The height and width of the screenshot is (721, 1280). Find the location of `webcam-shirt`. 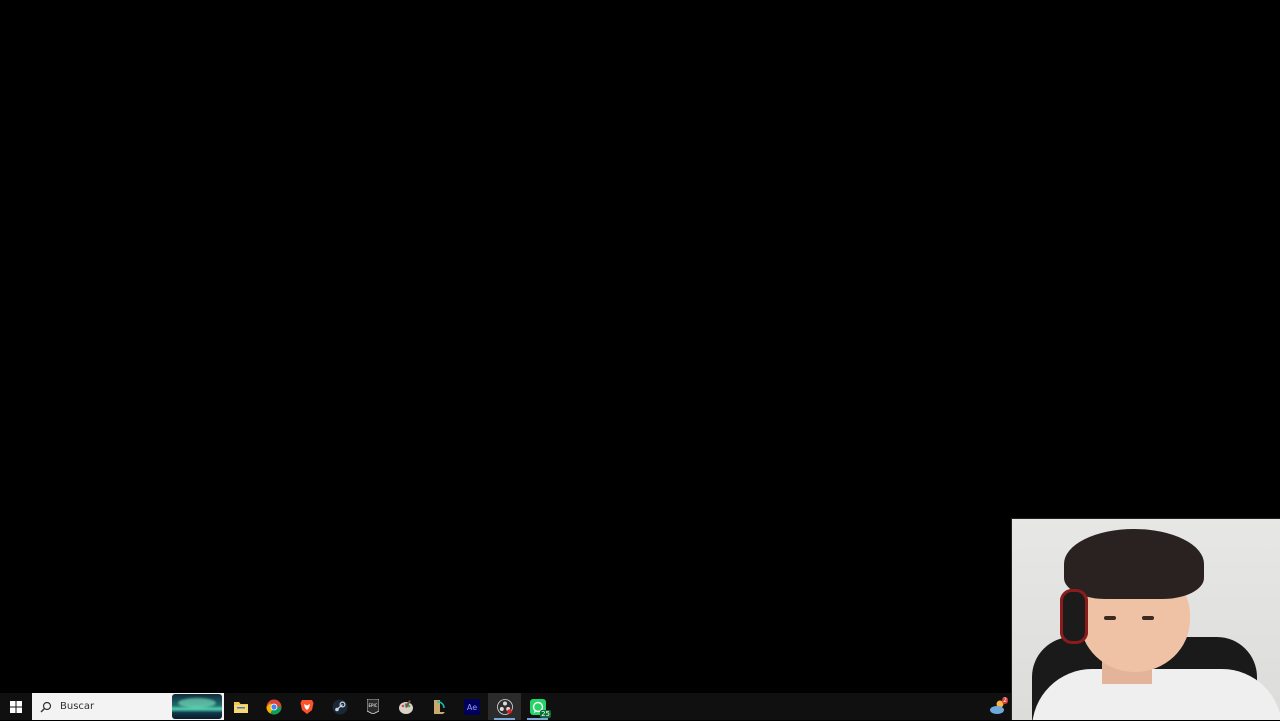

webcam-shirt is located at coordinates (1156, 694).